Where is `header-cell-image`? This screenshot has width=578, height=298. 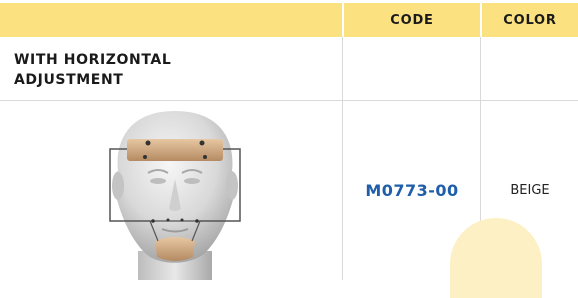 header-cell-image is located at coordinates (171, 20).